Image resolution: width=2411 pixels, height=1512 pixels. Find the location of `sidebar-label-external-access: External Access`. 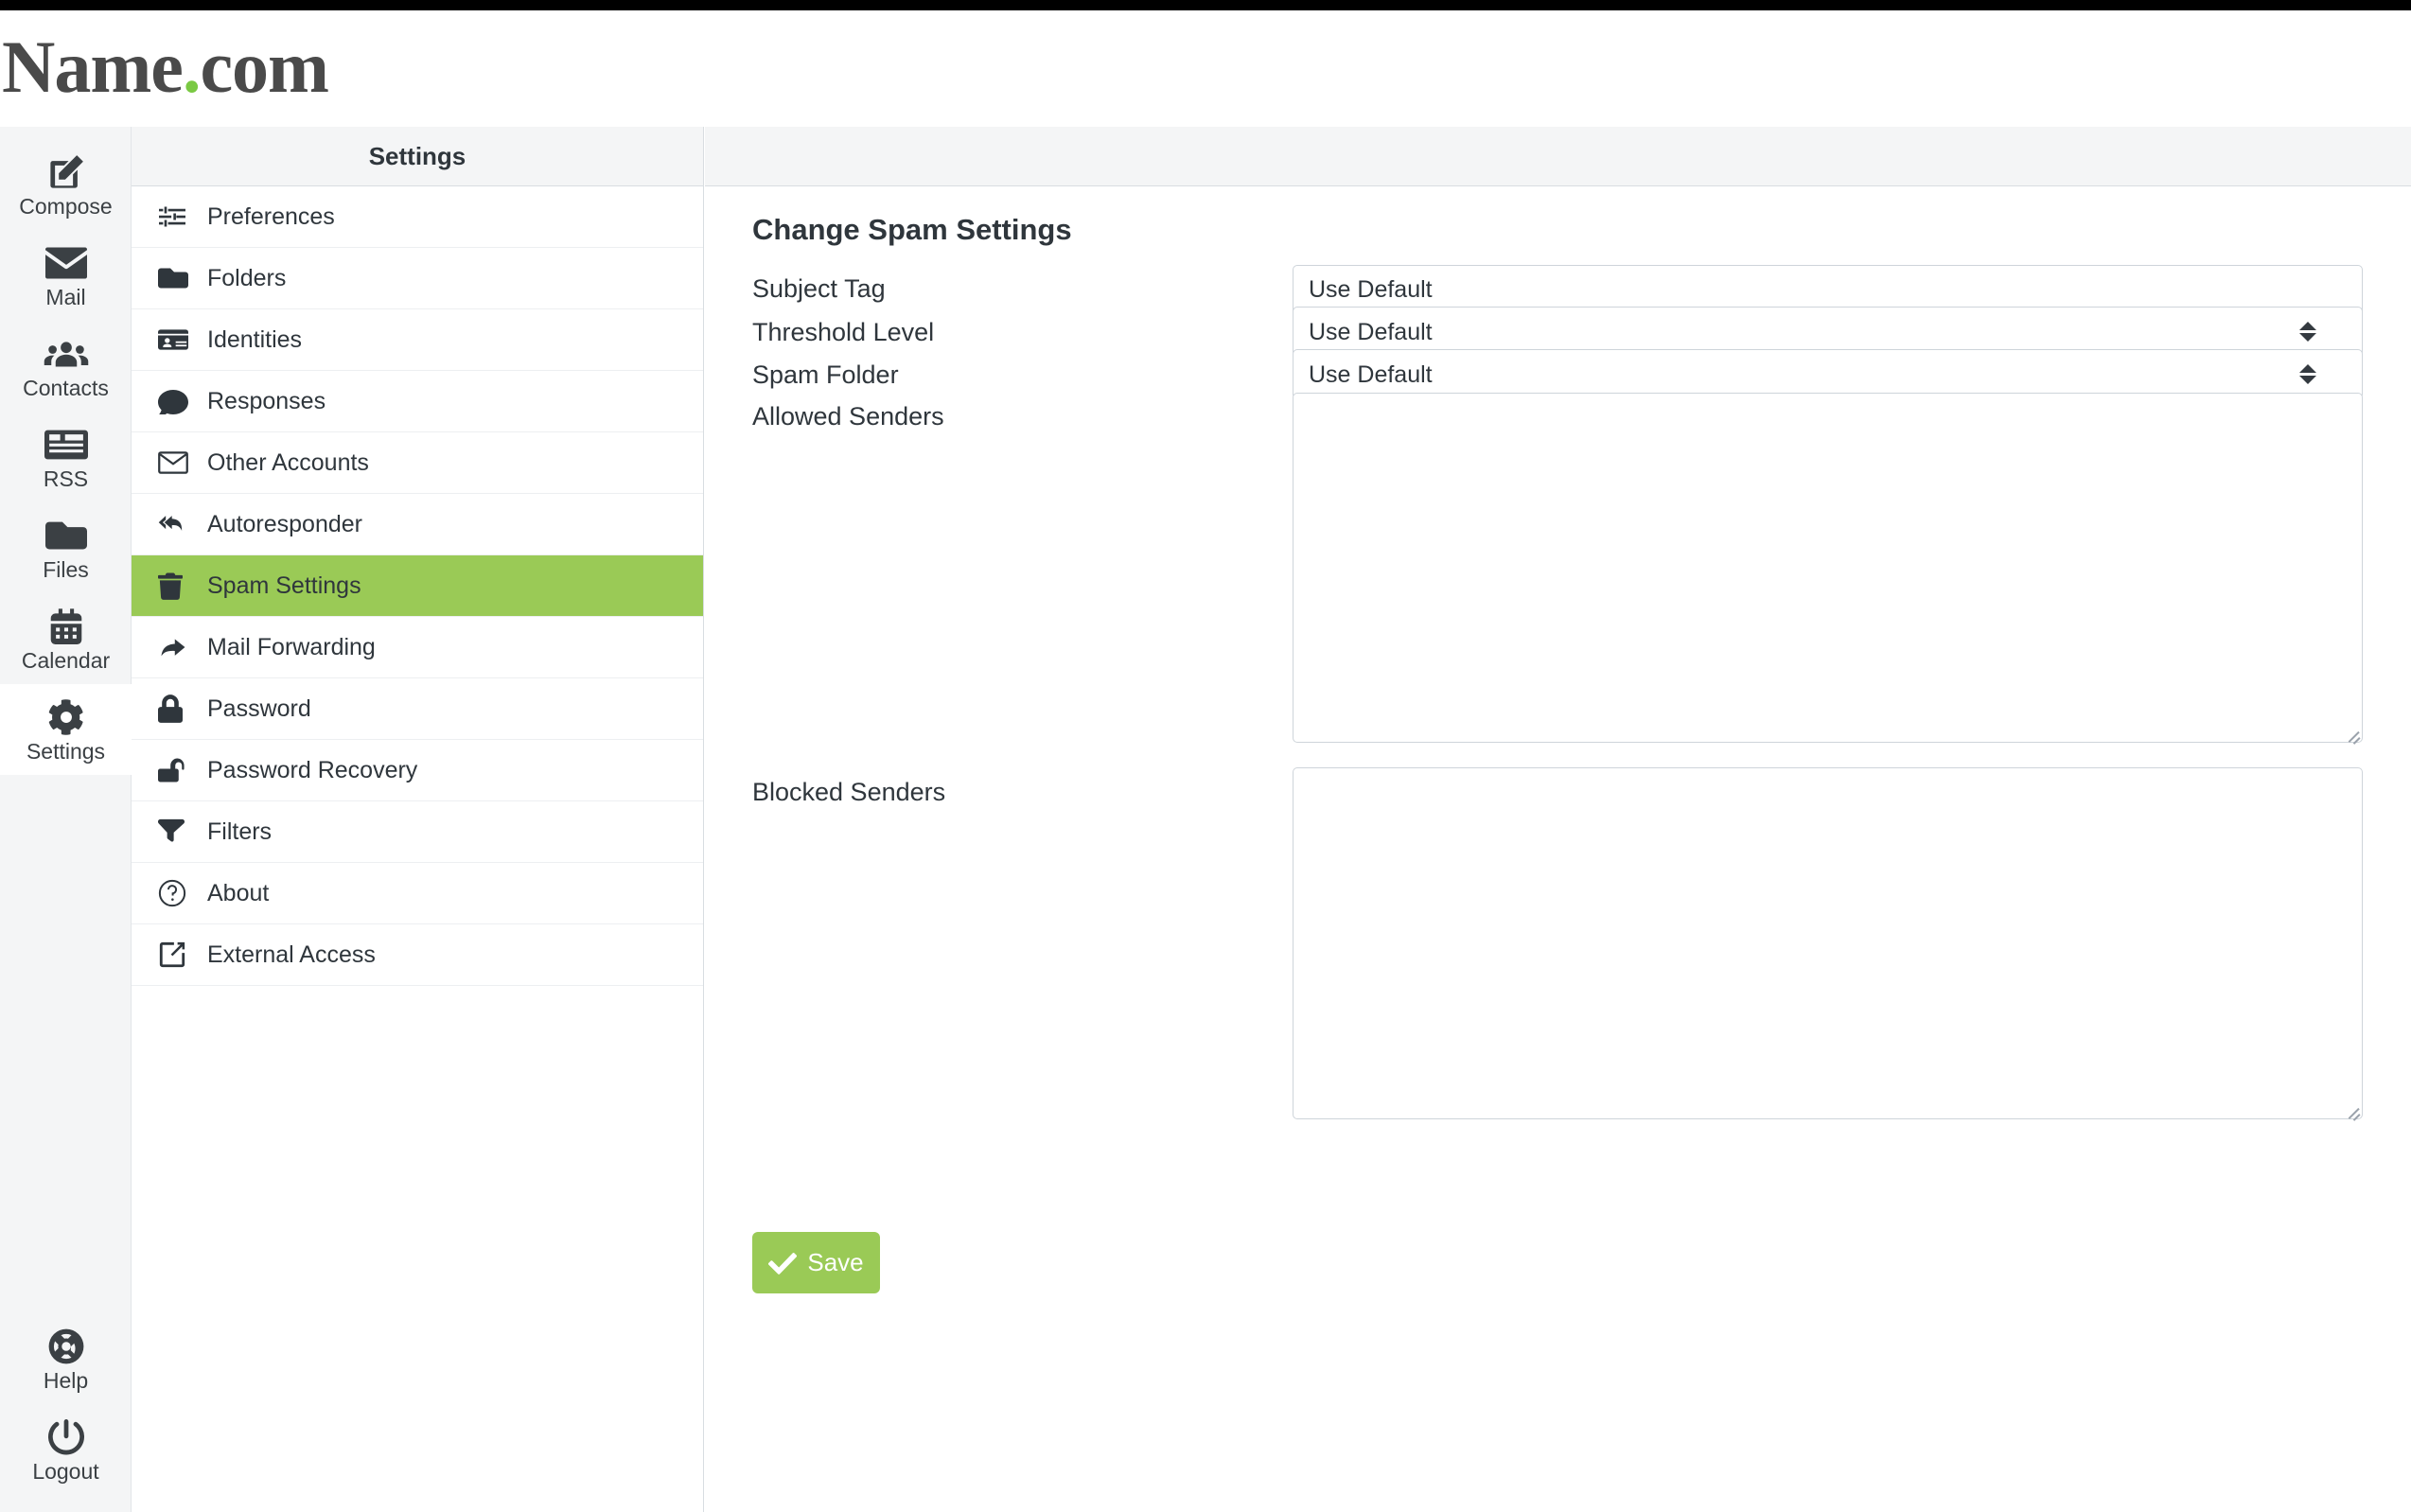

sidebar-label-external-access: External Access is located at coordinates (291, 954).